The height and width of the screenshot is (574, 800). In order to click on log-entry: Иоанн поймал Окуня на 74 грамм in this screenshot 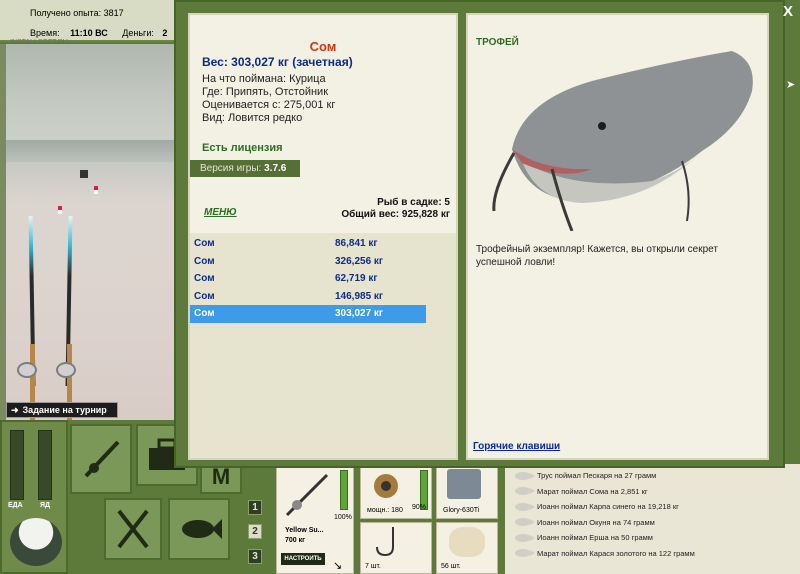, I will do `click(652, 523)`.